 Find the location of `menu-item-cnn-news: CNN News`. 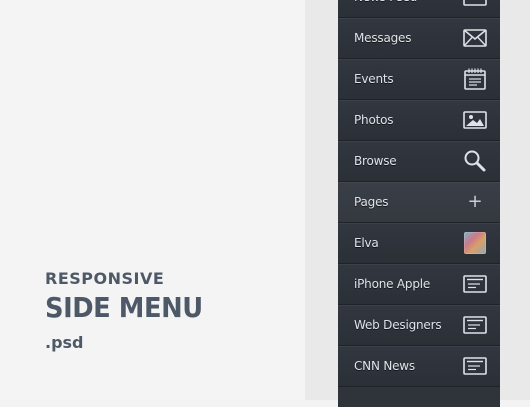

menu-item-cnn-news: CNN News is located at coordinates (419, 366).